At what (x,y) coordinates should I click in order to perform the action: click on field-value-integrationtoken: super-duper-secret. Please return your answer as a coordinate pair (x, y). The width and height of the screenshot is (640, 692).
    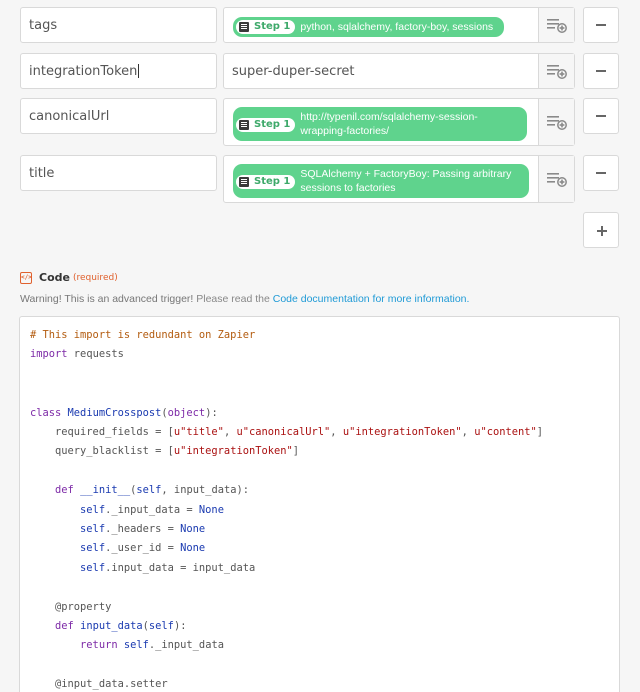
    Looking at the image, I should click on (399, 71).